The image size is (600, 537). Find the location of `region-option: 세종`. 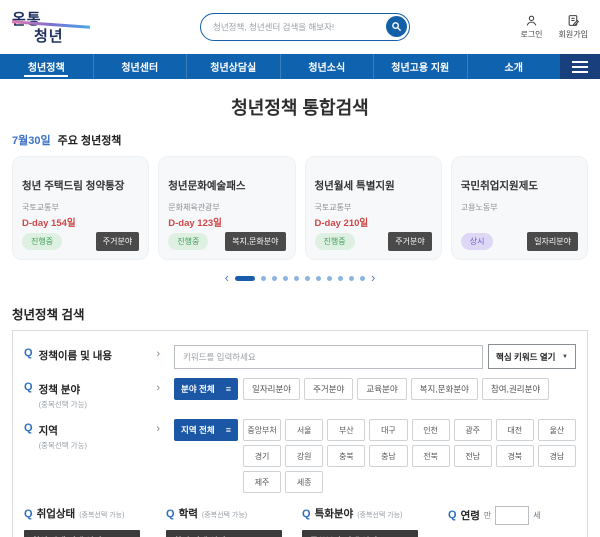

region-option: 세종 is located at coordinates (304, 482).